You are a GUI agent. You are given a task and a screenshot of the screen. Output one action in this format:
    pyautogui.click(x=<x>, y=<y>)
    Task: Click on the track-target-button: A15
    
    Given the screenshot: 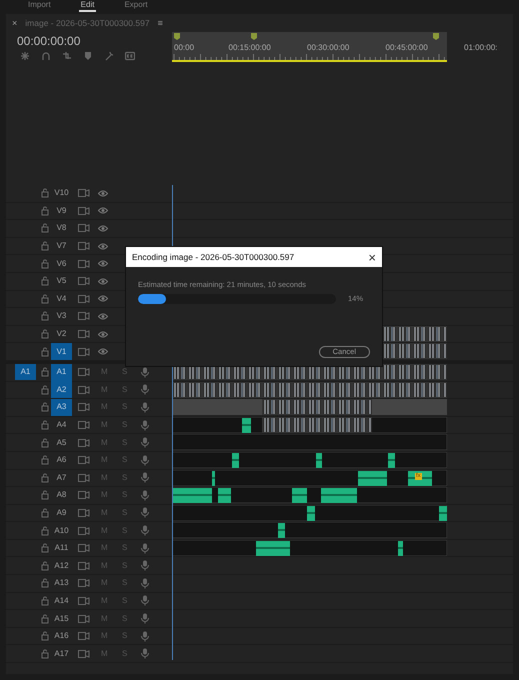 What is the action you would take?
    pyautogui.click(x=61, y=619)
    